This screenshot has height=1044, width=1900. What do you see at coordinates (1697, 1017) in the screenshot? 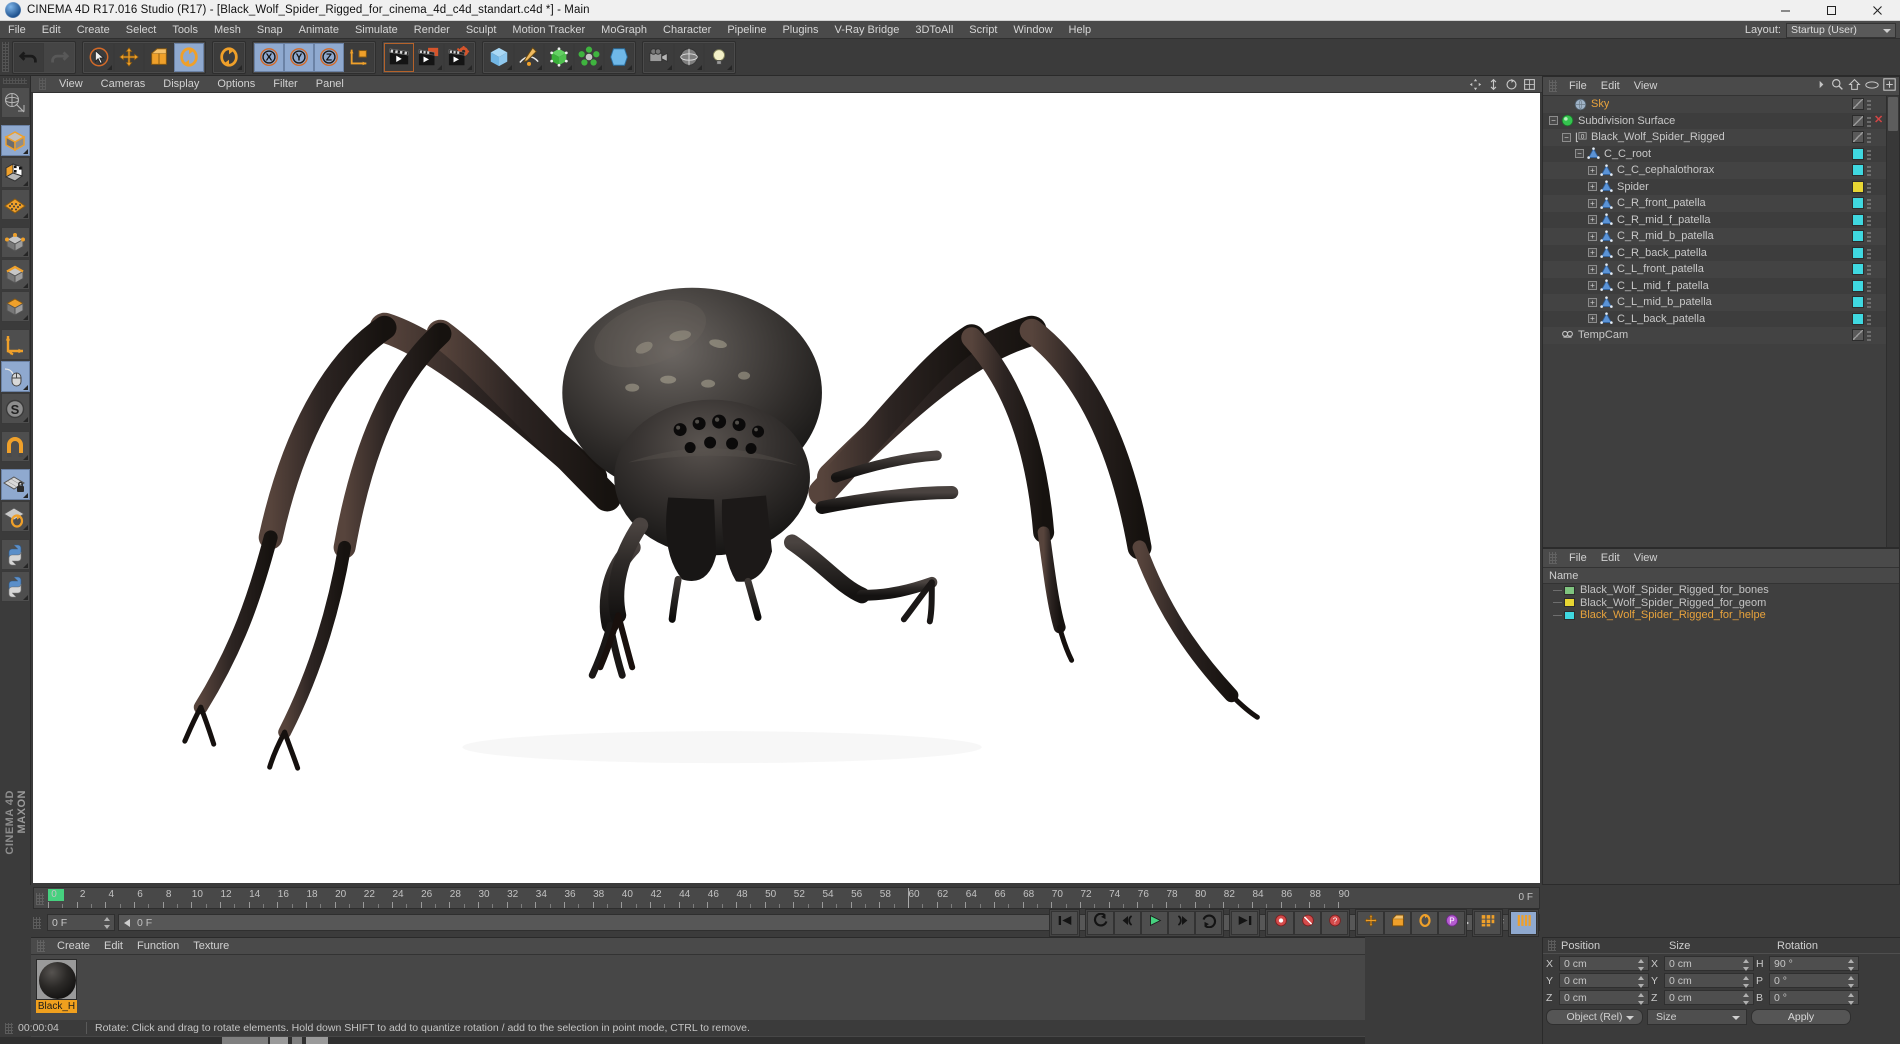
I see `size-mode-select: Size` at bounding box center [1697, 1017].